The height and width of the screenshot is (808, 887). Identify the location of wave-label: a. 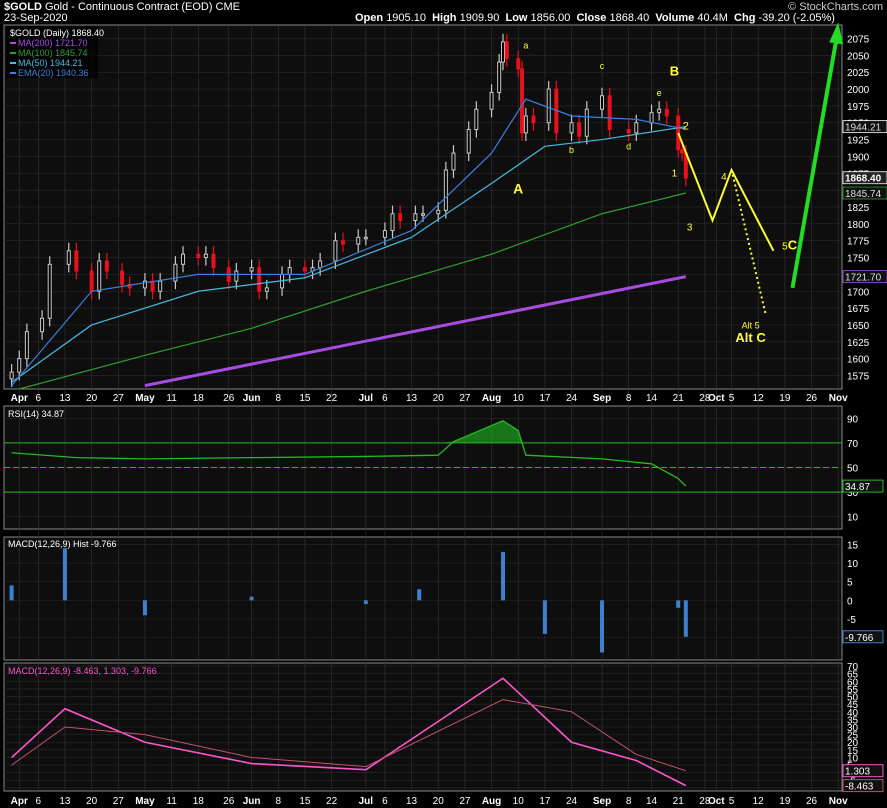
(525, 46).